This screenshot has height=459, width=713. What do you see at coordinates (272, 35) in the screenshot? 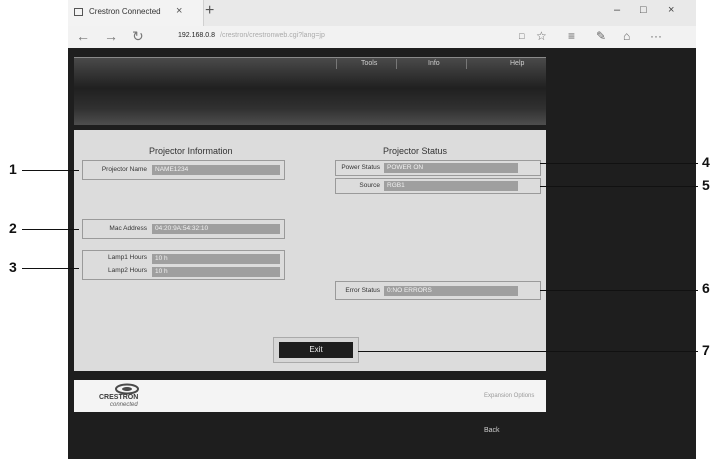
I see `url-path: /crestron/crestronweb.cgi?lang=jp` at bounding box center [272, 35].